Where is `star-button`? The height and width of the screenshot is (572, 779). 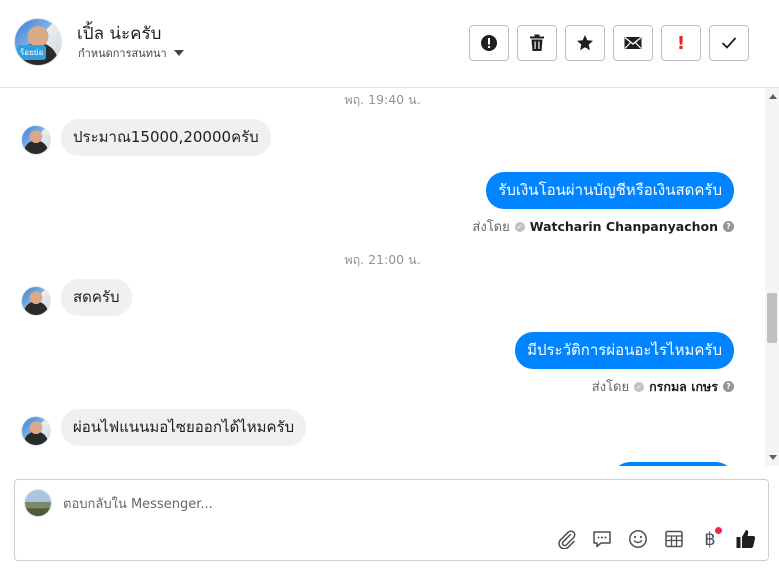
star-button is located at coordinates (585, 43).